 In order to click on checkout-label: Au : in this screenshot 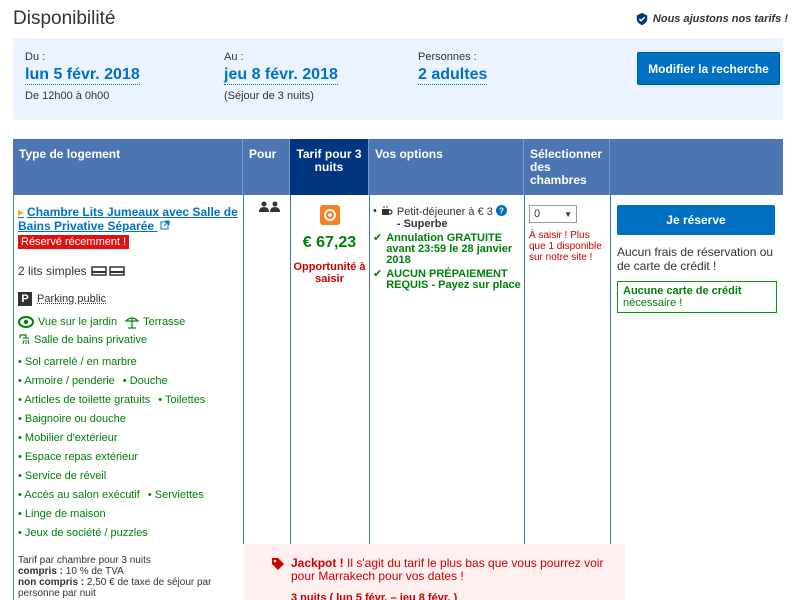, I will do `click(234, 57)`.